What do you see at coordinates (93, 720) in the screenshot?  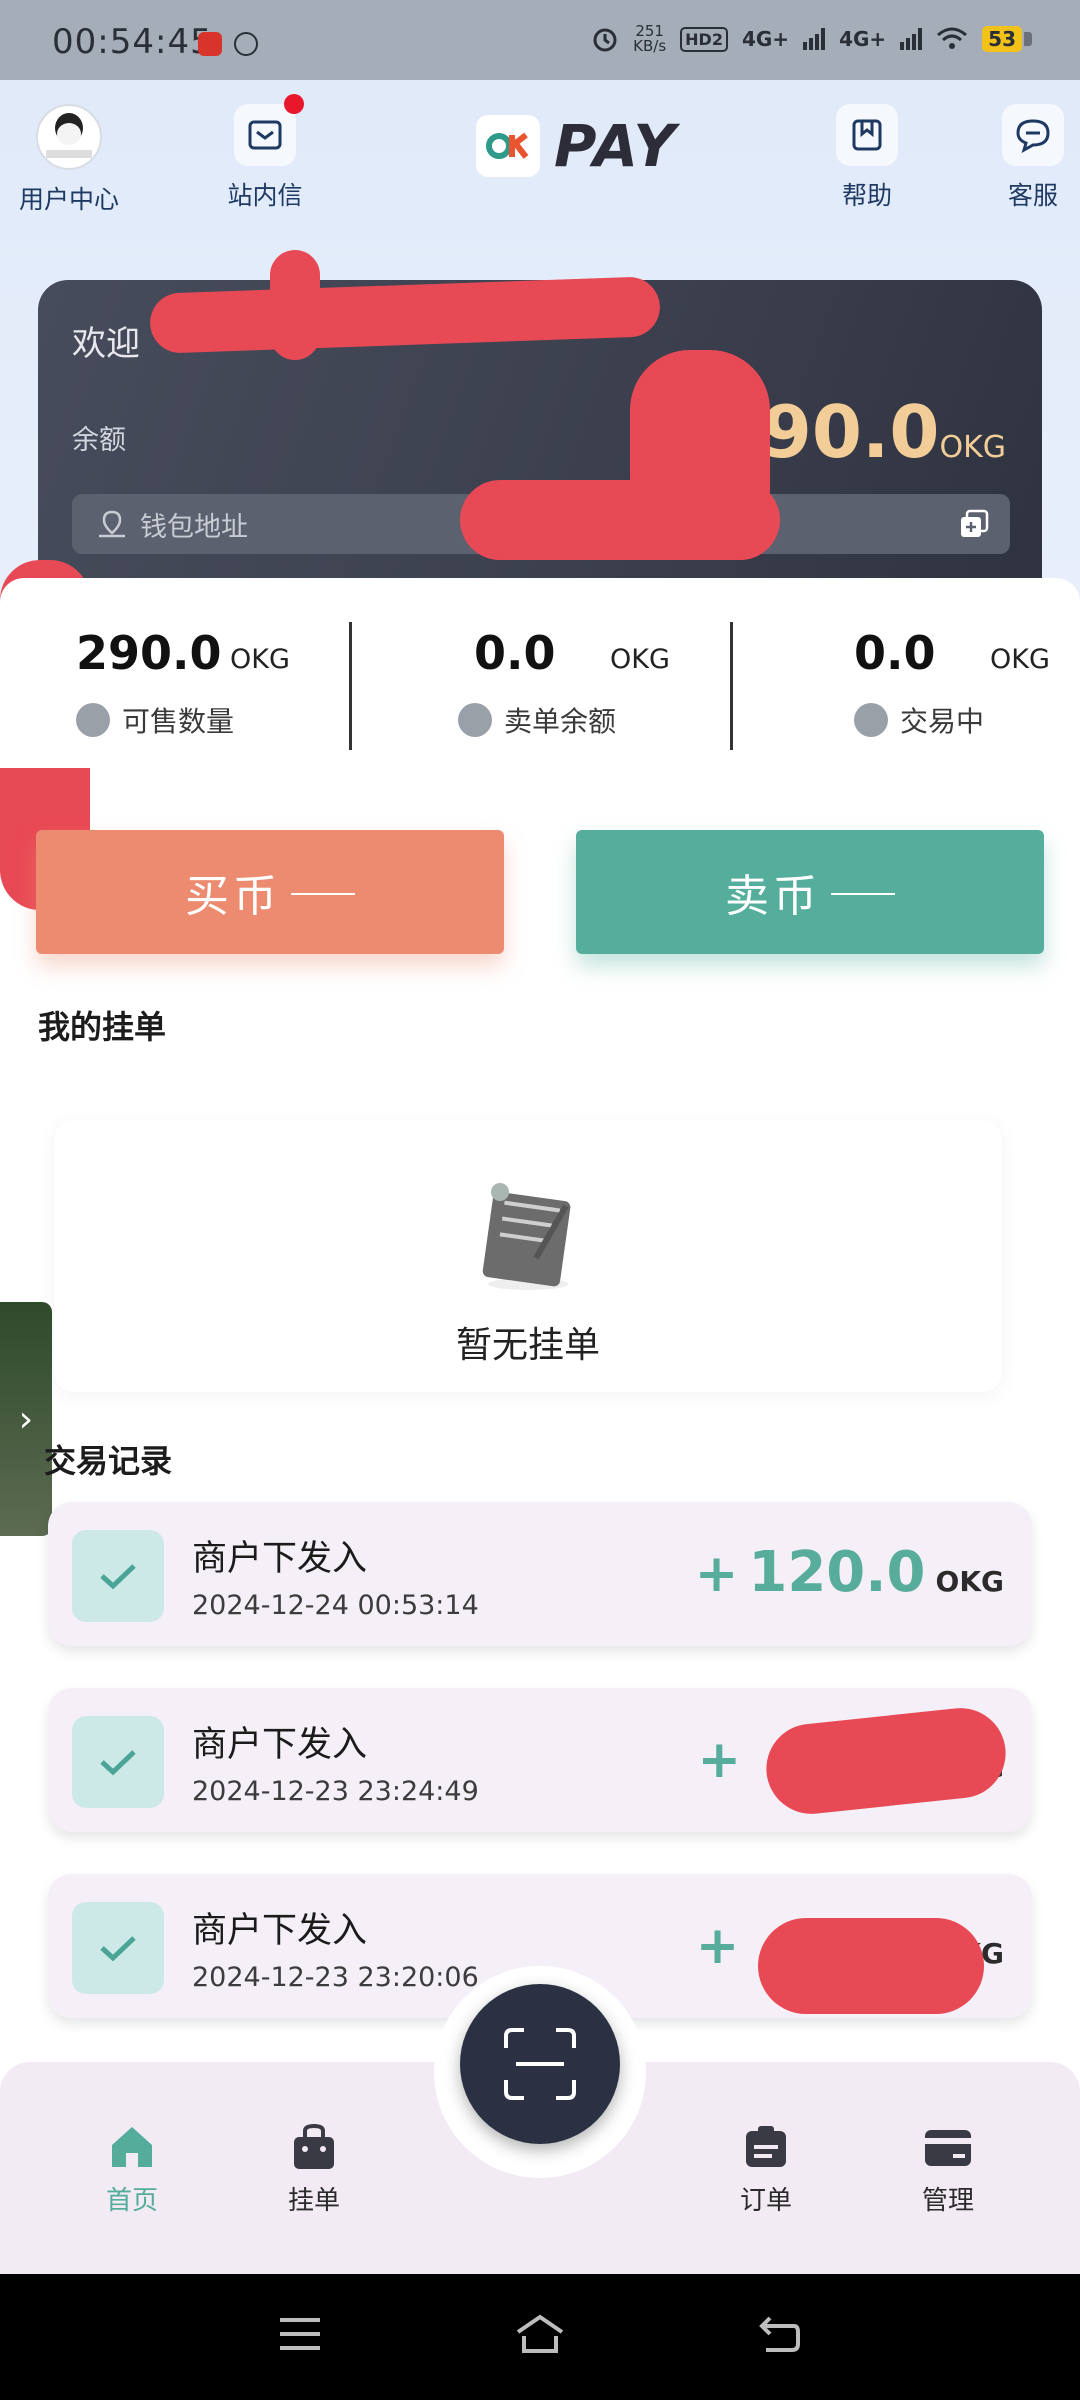 I see `coin-icon` at bounding box center [93, 720].